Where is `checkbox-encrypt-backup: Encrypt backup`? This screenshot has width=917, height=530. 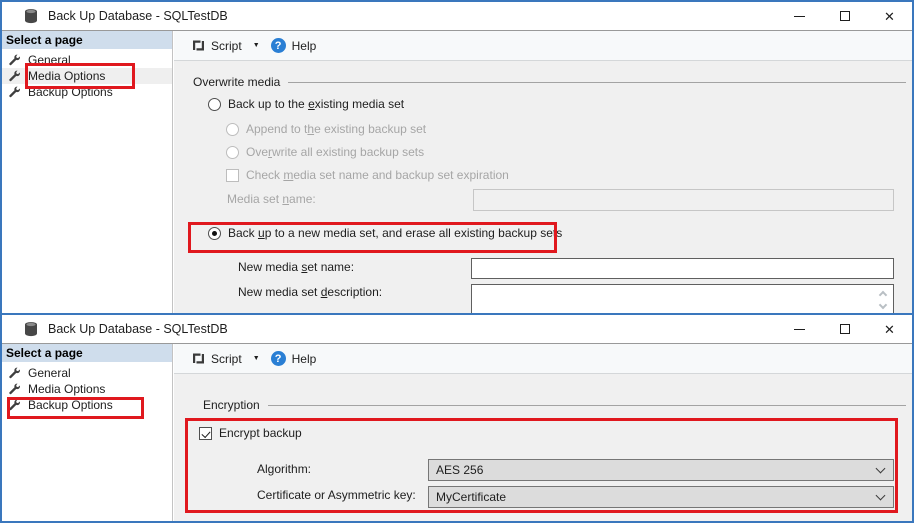
checkbox-encrypt-backup: Encrypt backup is located at coordinates (250, 433).